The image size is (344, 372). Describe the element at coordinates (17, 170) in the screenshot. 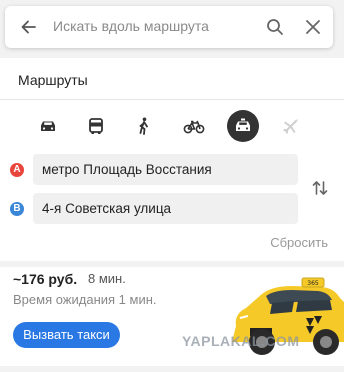

I see `point-a-badge: A` at that location.